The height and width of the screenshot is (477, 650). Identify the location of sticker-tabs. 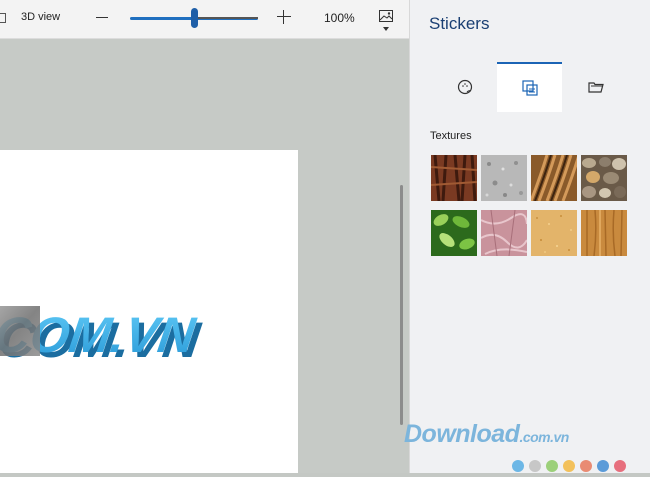
(530, 87).